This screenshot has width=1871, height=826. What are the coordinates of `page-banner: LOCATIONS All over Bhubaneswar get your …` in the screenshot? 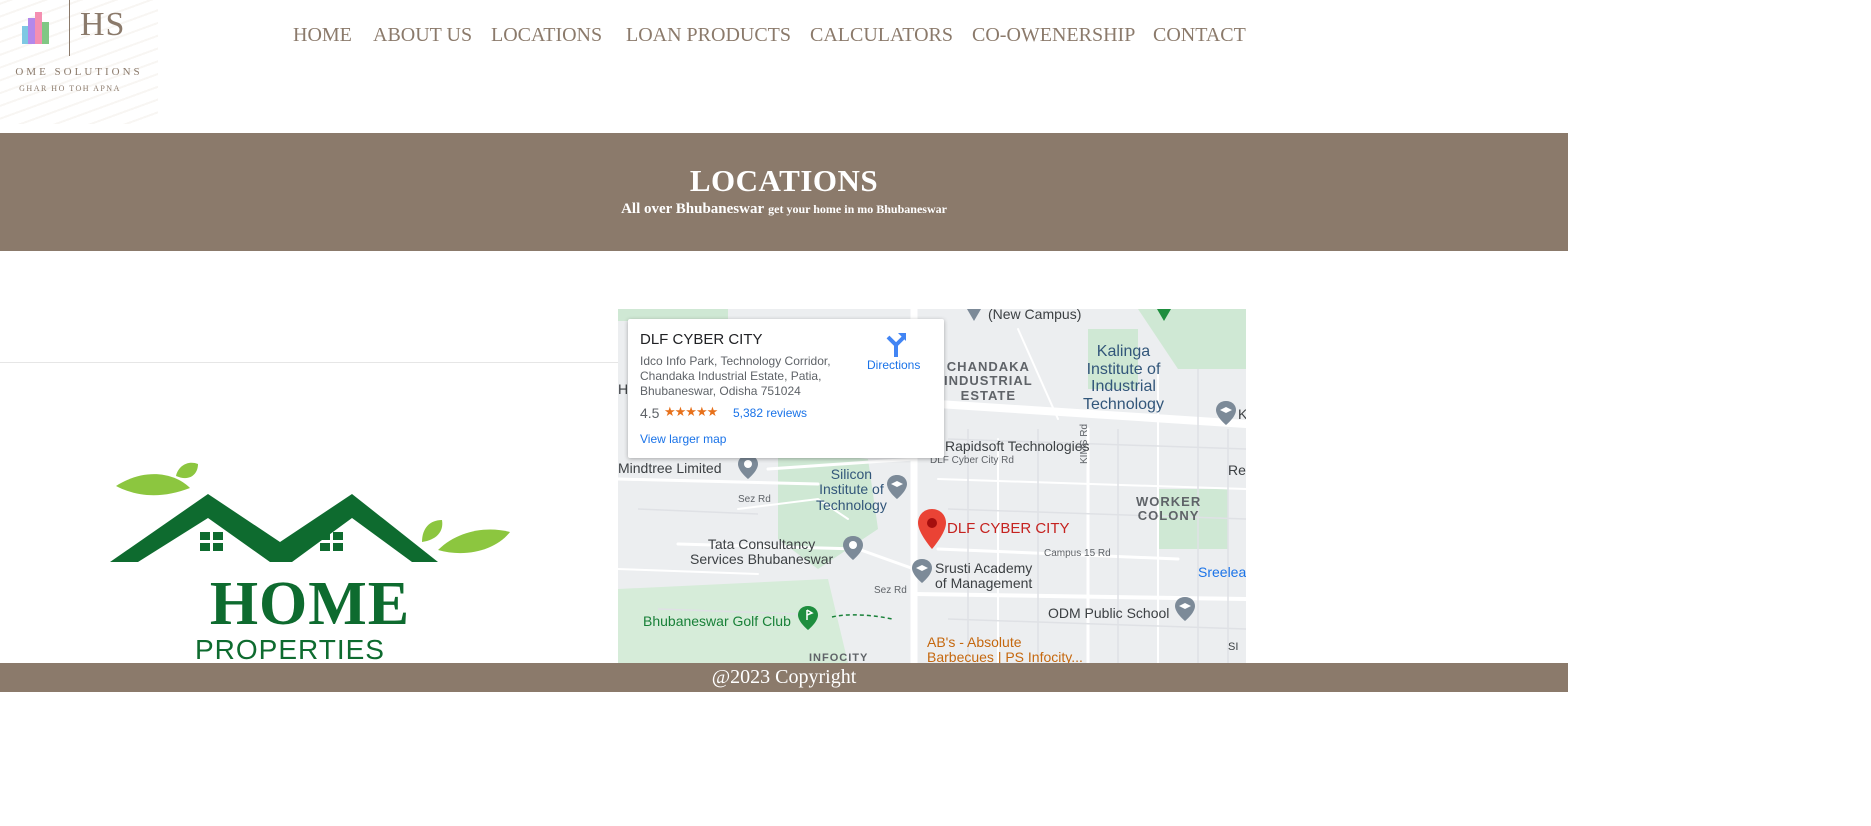 It's located at (784, 192).